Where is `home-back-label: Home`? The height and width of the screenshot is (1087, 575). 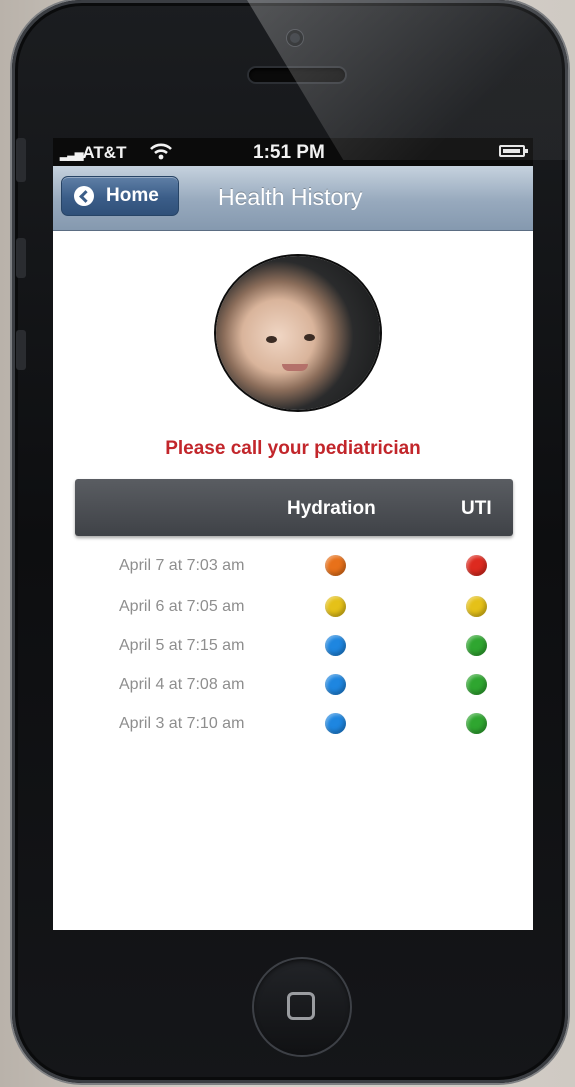 home-back-label: Home is located at coordinates (132, 195).